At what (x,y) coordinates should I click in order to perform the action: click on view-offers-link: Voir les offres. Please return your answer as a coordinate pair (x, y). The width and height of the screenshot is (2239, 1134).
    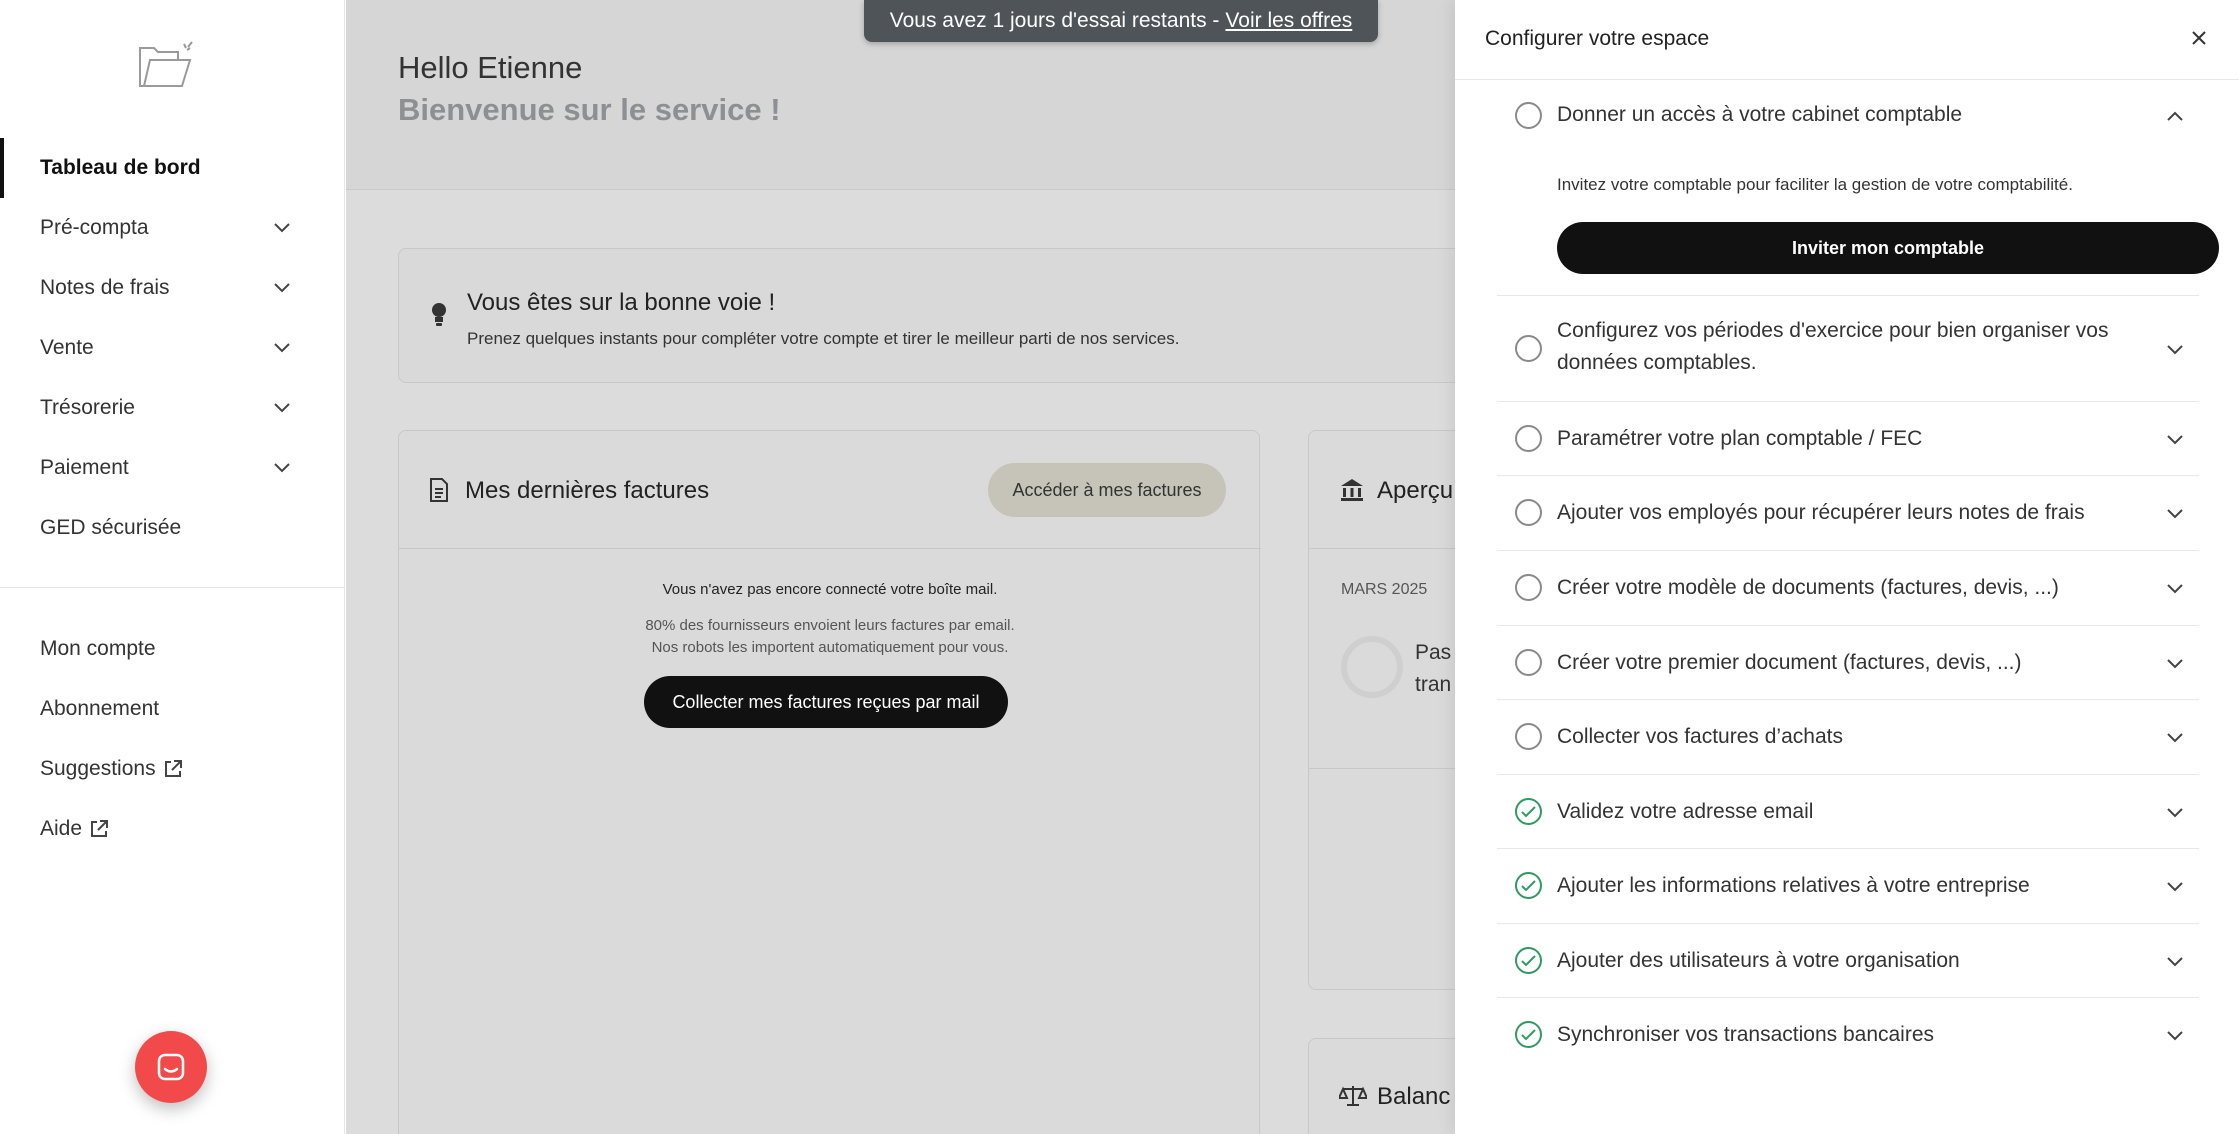
    Looking at the image, I should click on (1288, 21).